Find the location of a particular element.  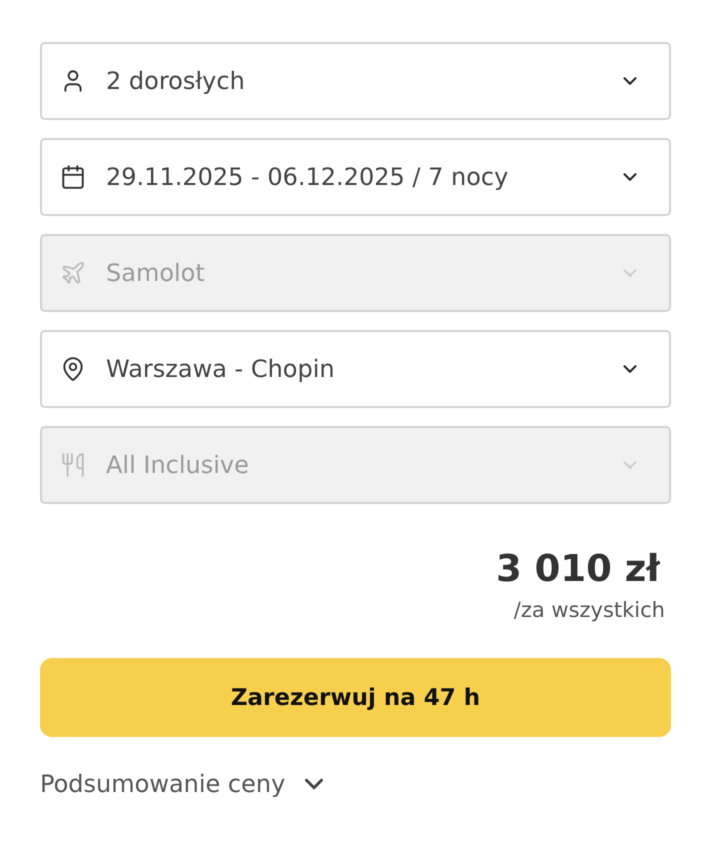

dropdown-field: Warszawa - Chopin is located at coordinates (355, 369).